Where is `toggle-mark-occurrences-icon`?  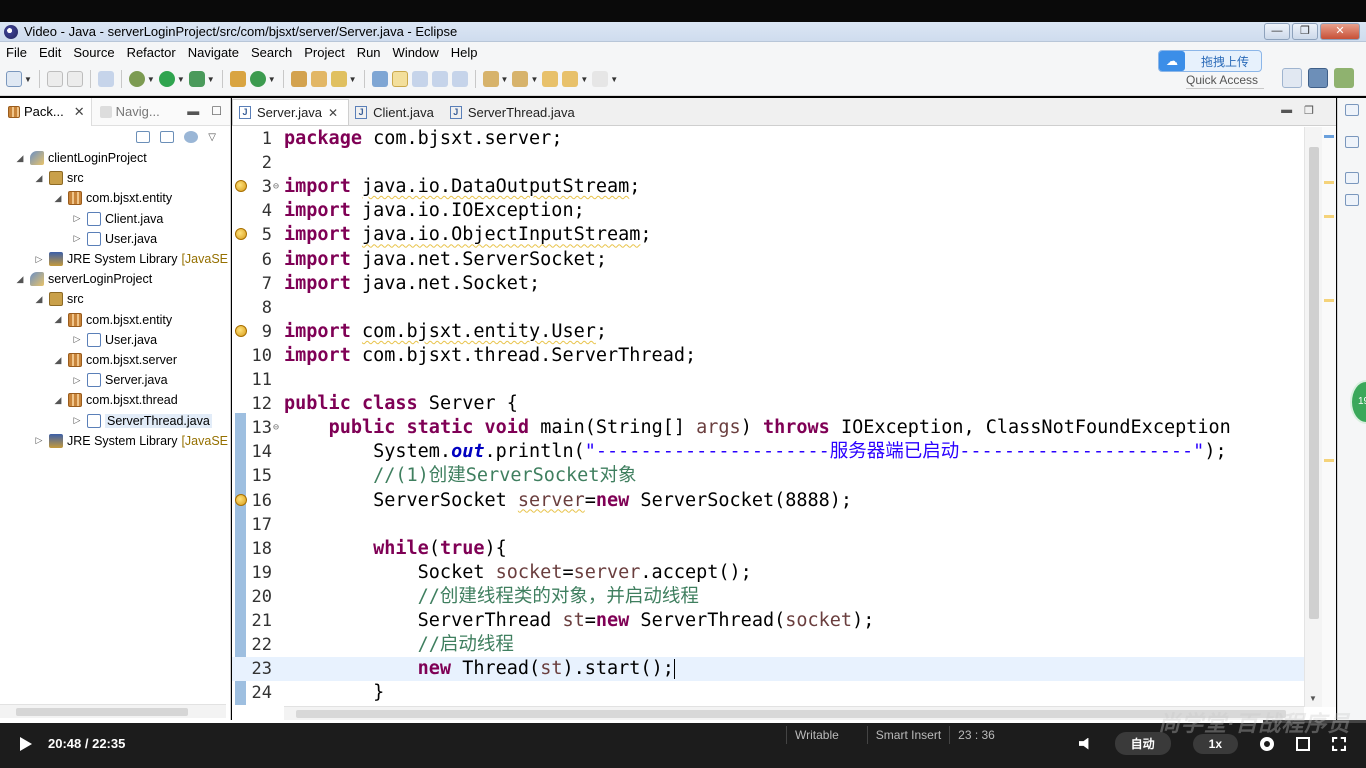 toggle-mark-occurrences-icon is located at coordinates (379, 79).